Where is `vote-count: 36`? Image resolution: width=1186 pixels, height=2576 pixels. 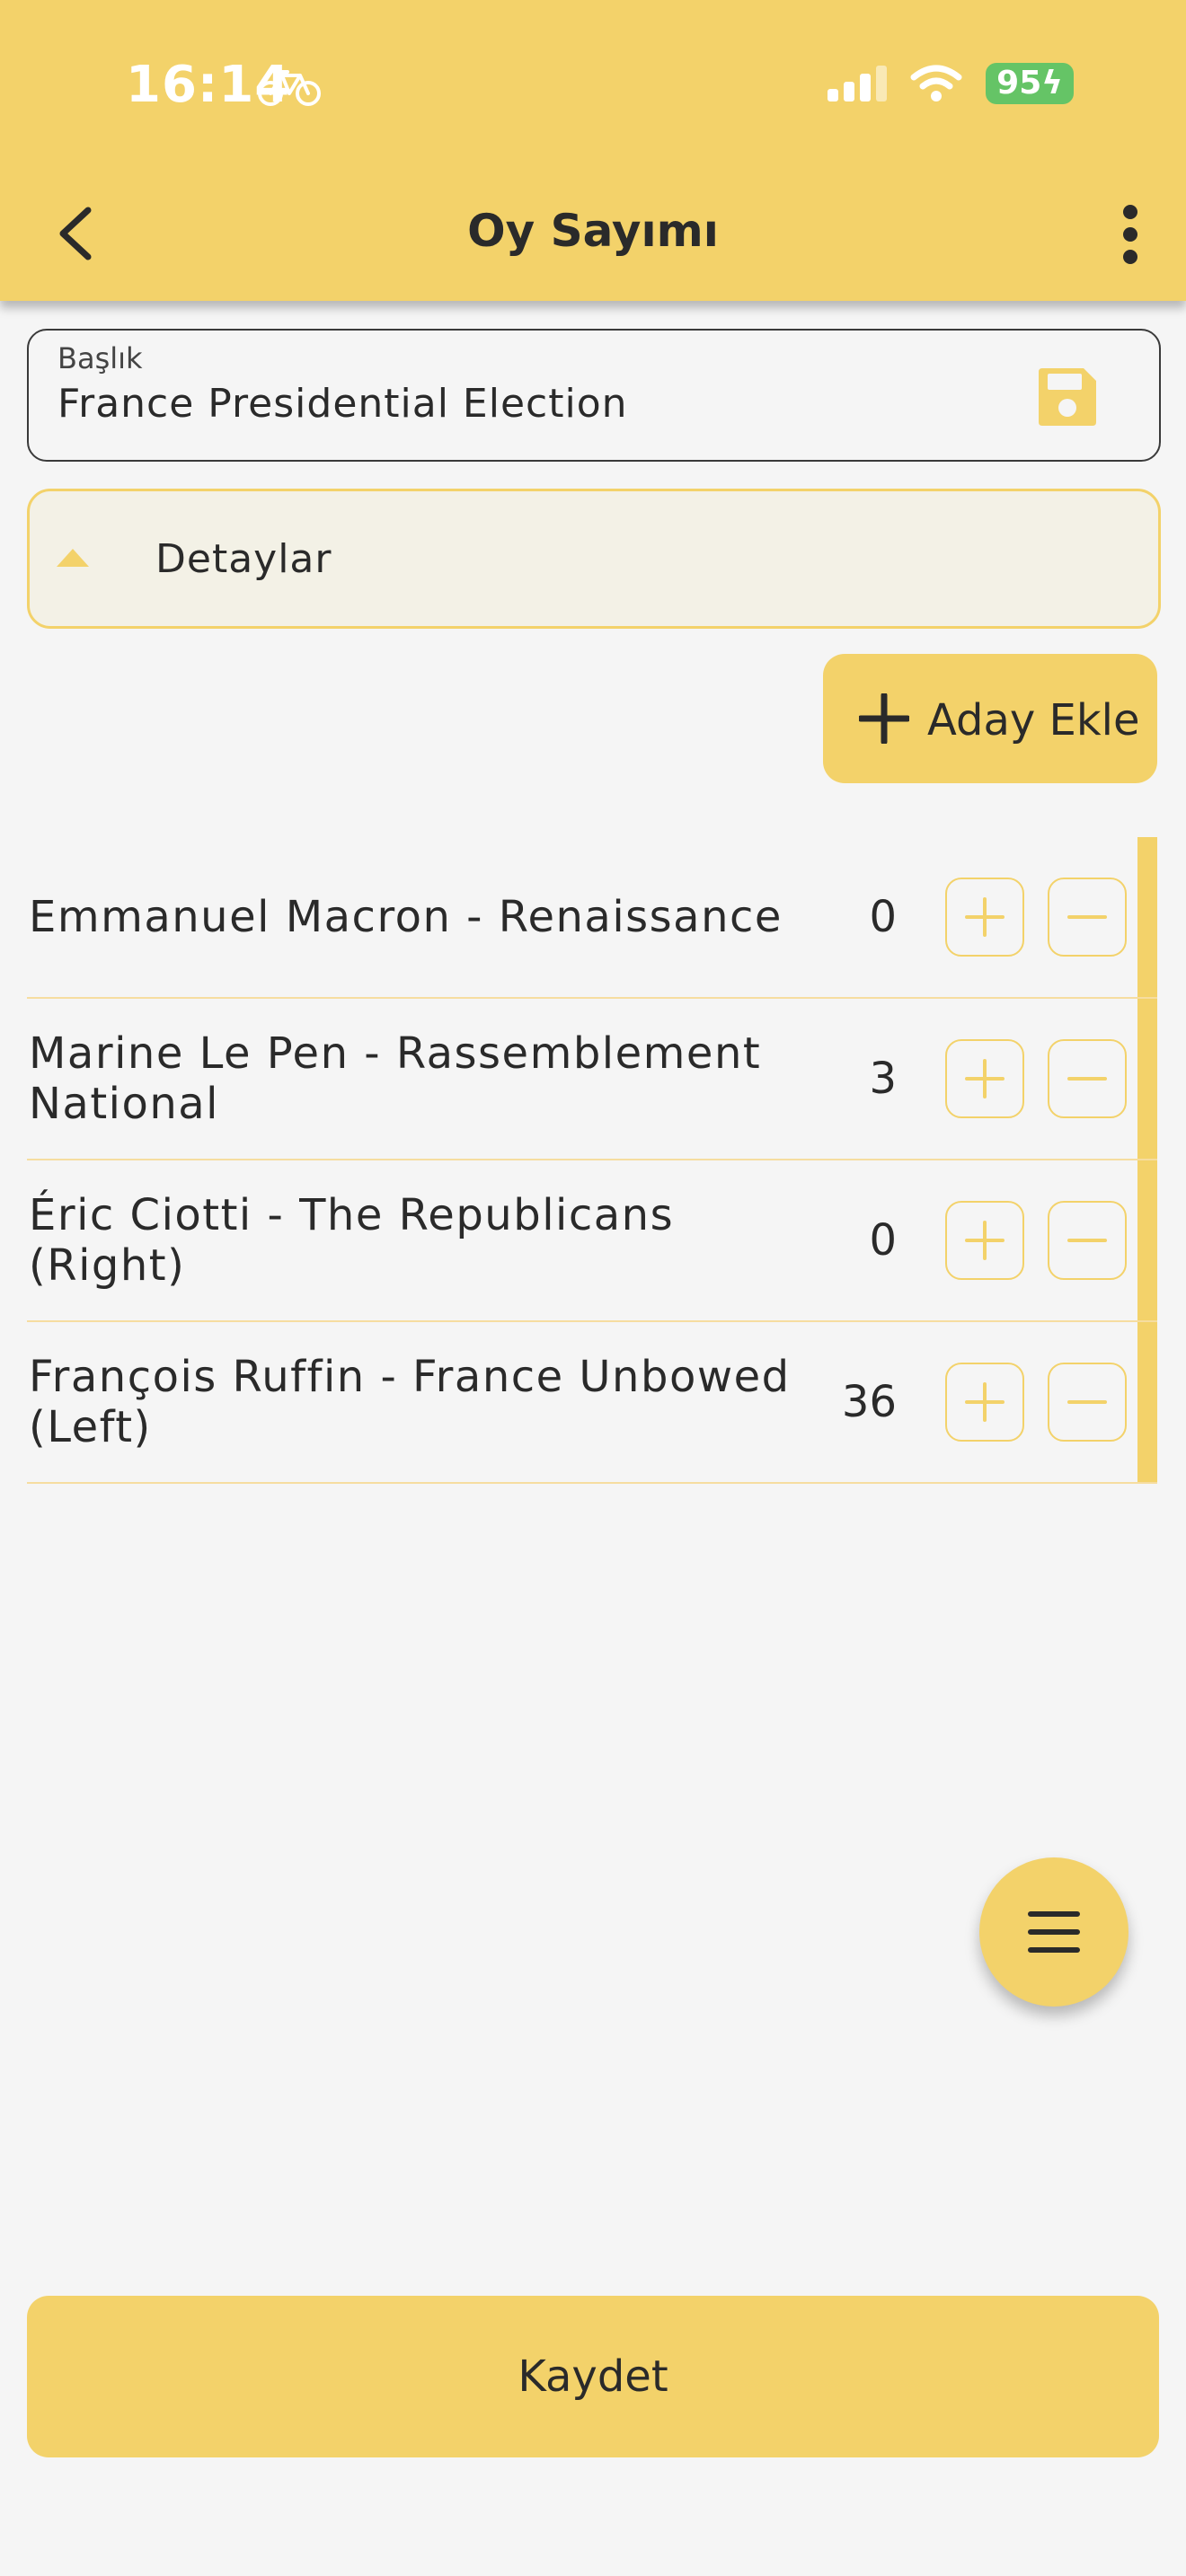
vote-count: 36 is located at coordinates (869, 1402).